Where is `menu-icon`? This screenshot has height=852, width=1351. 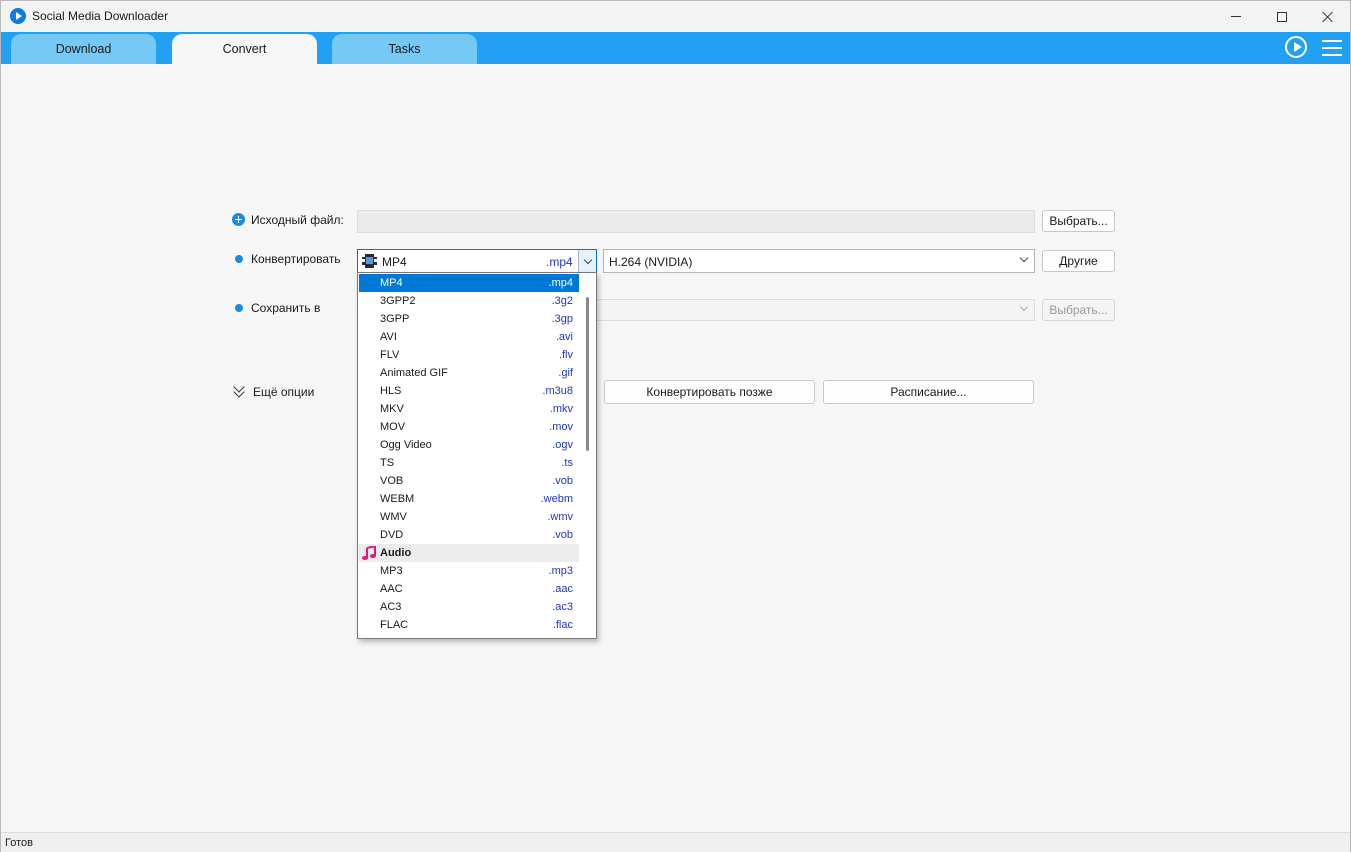 menu-icon is located at coordinates (1332, 48).